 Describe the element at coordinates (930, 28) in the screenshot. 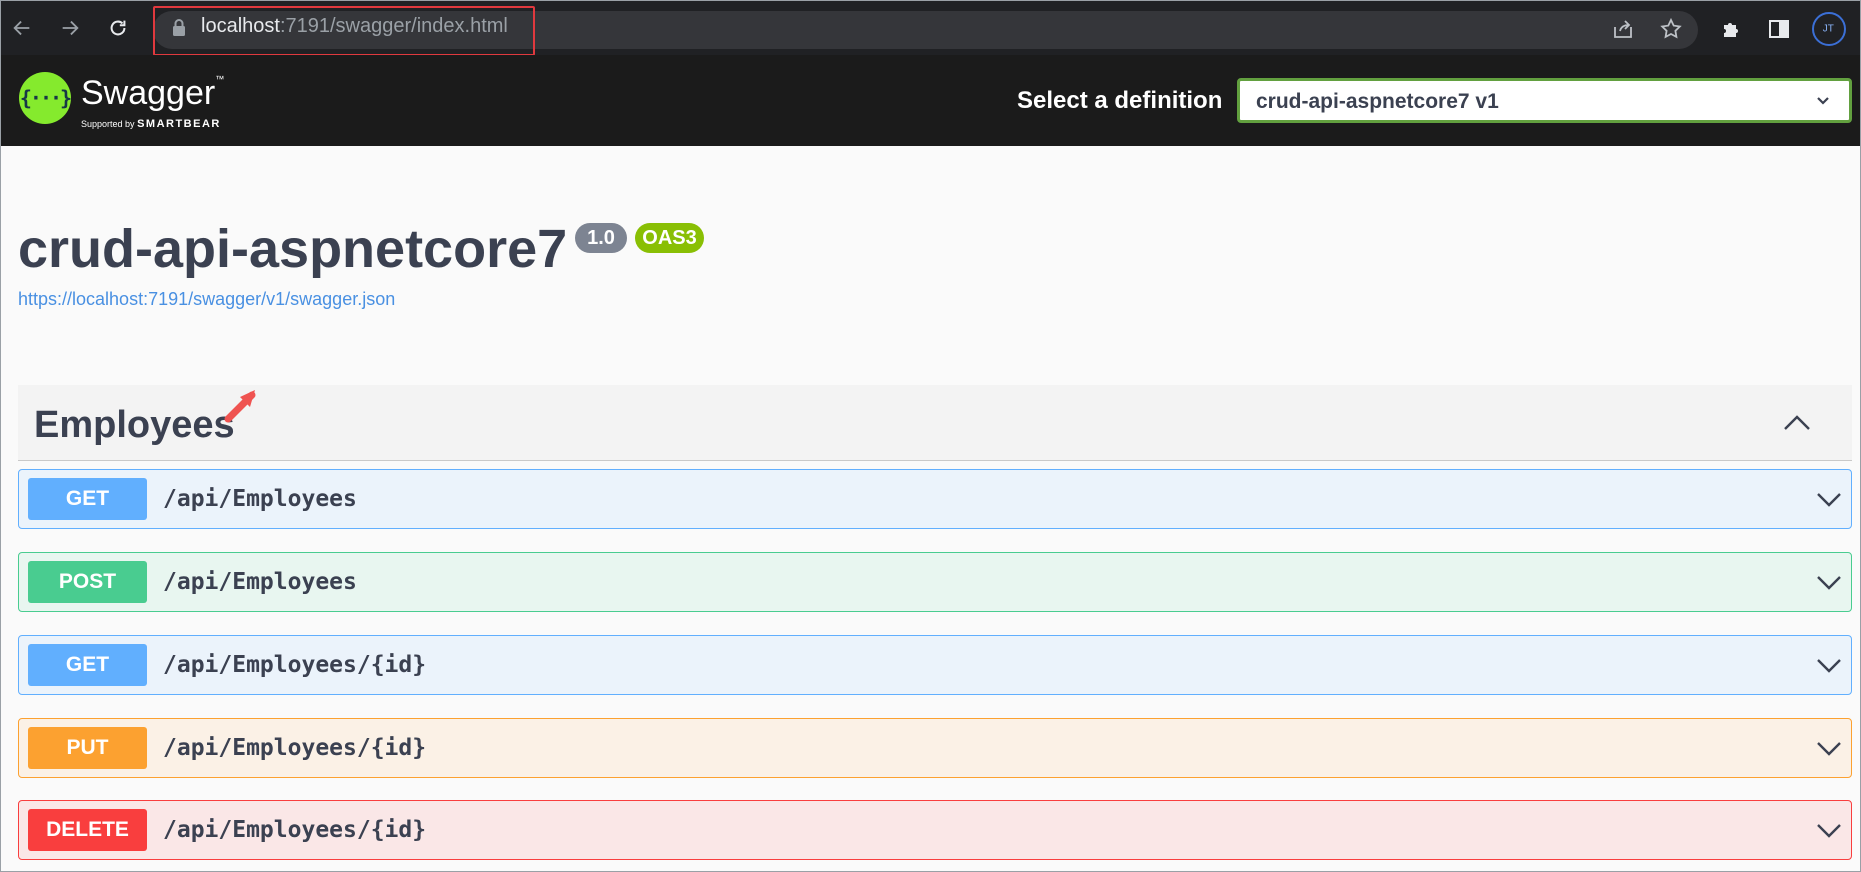

I see `browser-toolbar: localhost:7191/swagger/index.html JT` at that location.